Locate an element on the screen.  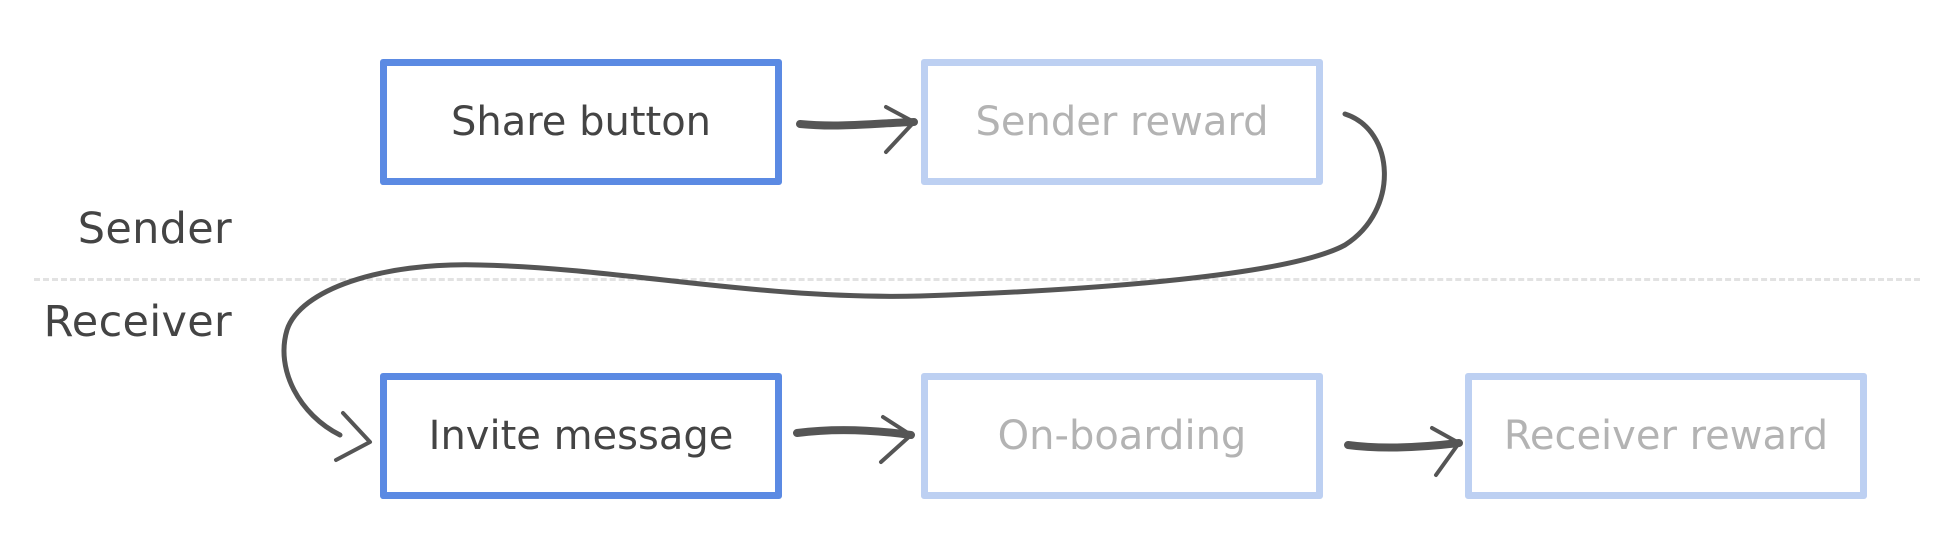
node-label: On-boarding is located at coordinates (1122, 436).